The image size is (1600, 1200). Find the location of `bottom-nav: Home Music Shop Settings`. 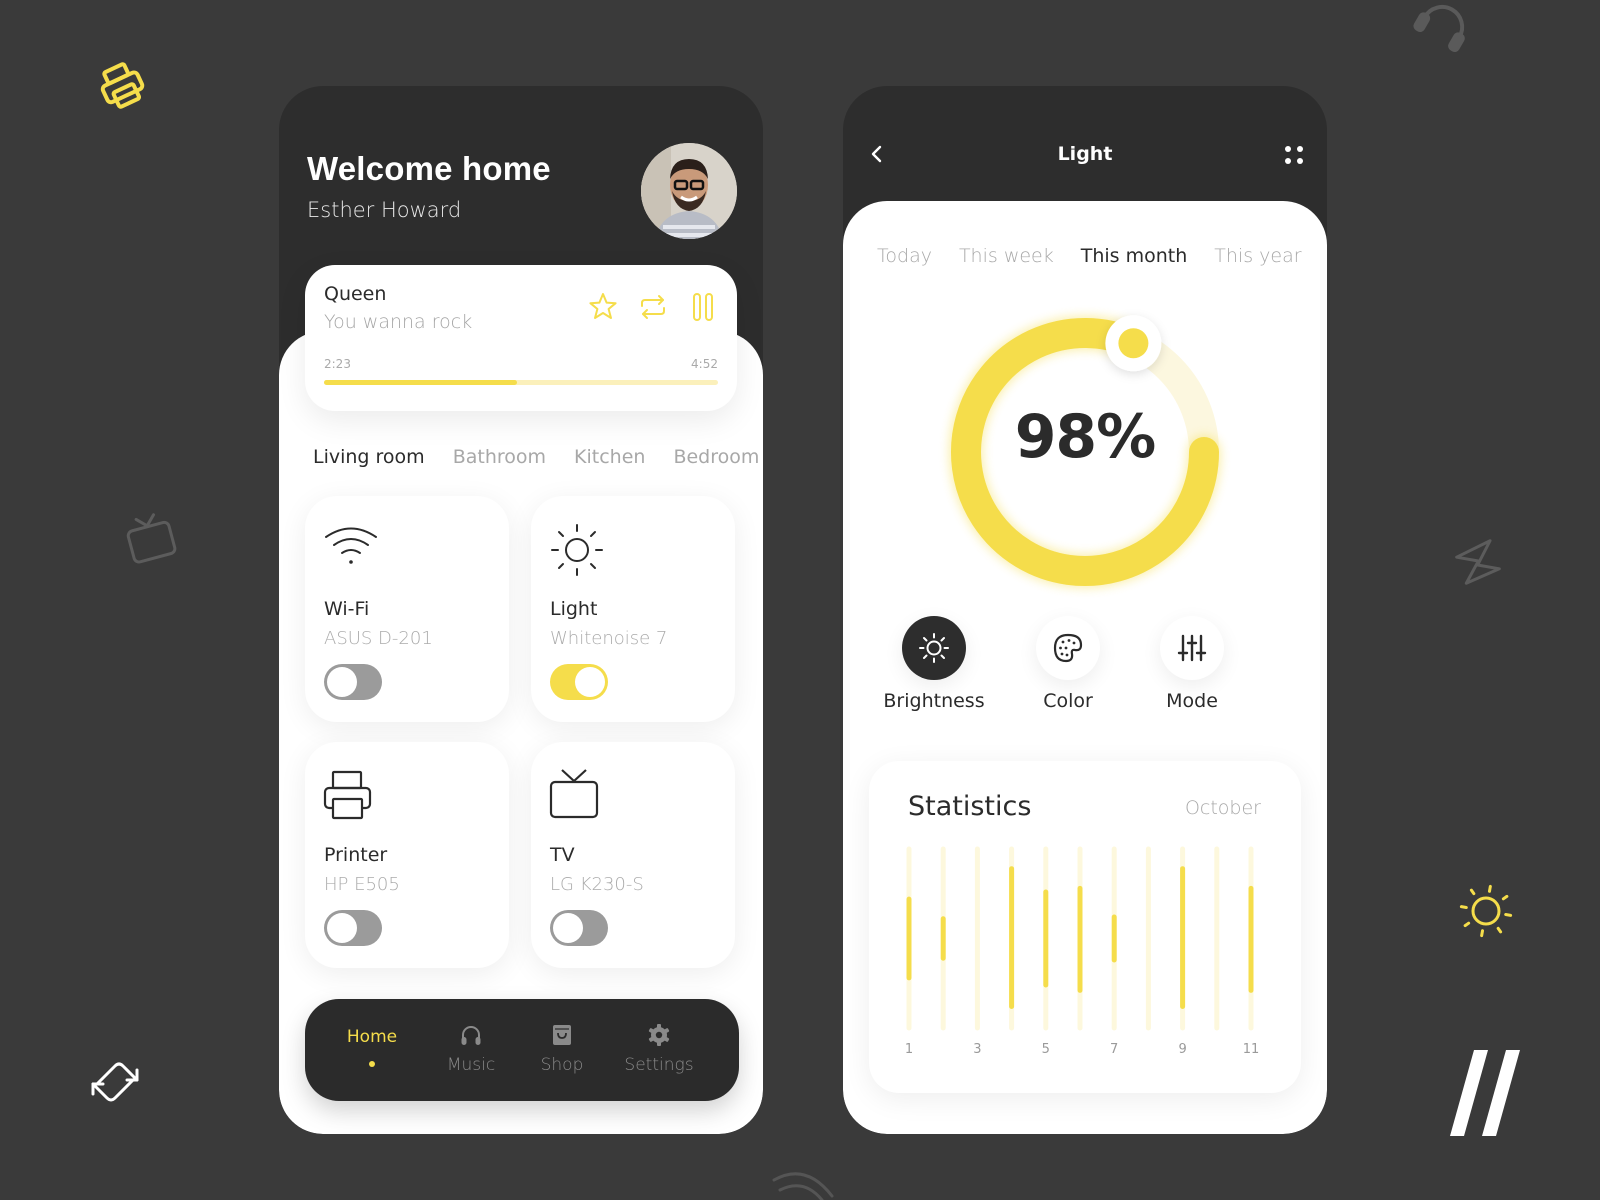

bottom-nav: Home Music Shop Settings is located at coordinates (522, 1050).